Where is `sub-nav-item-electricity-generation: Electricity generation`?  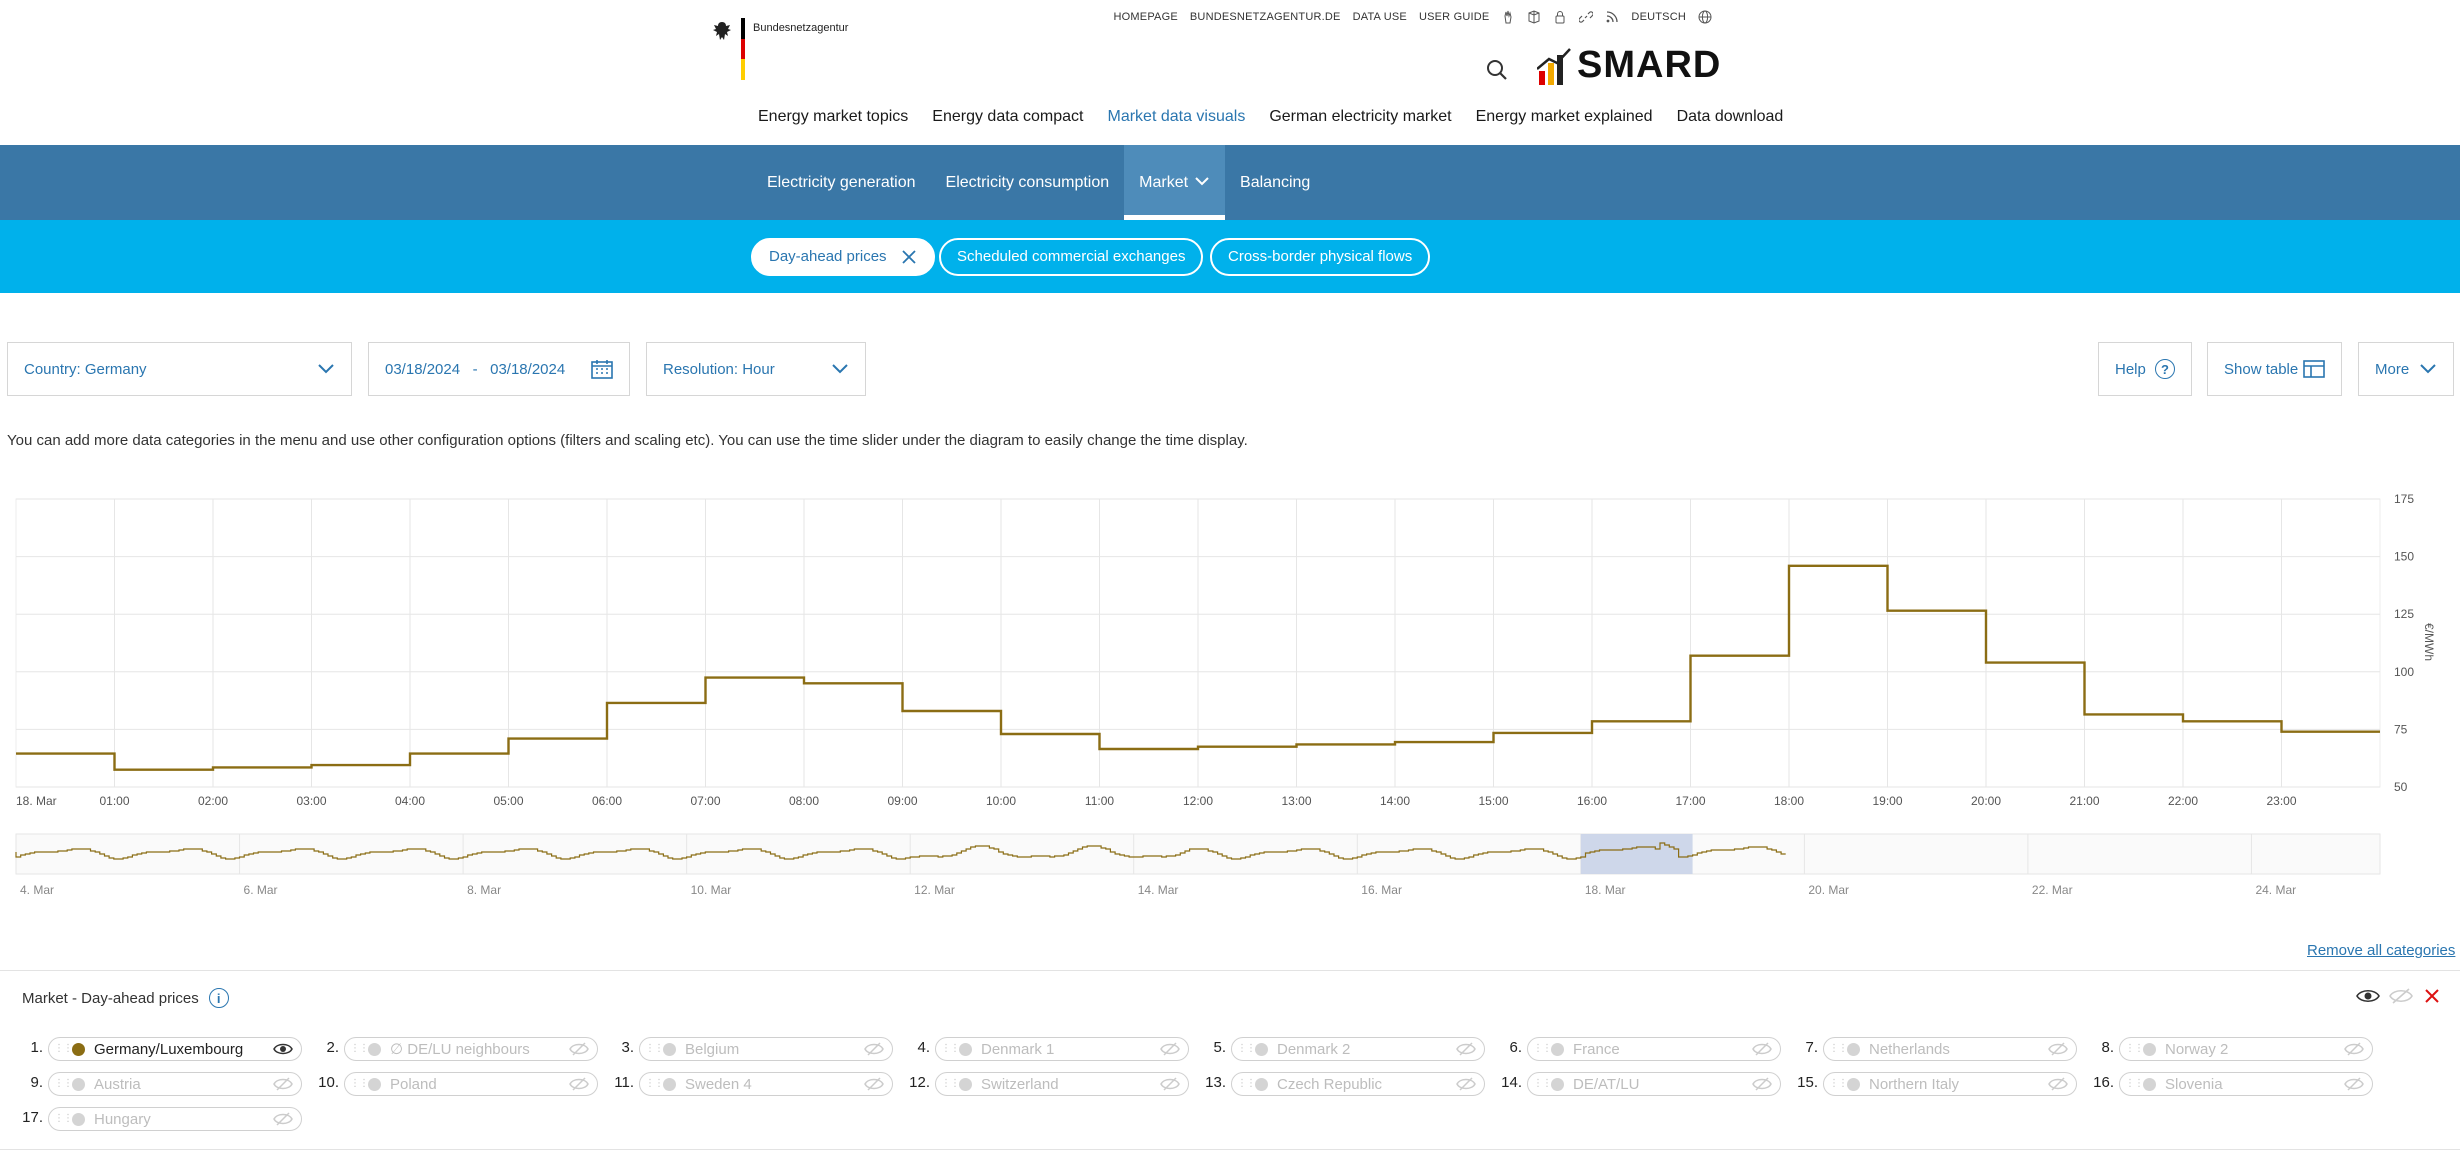 sub-nav-item-electricity-generation: Electricity generation is located at coordinates (841, 182).